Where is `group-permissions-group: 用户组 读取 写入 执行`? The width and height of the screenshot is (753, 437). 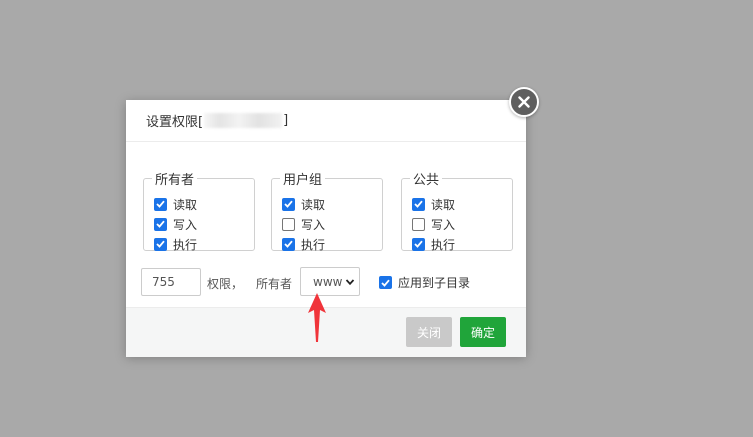 group-permissions-group: 用户组 读取 写入 执行 is located at coordinates (327, 211).